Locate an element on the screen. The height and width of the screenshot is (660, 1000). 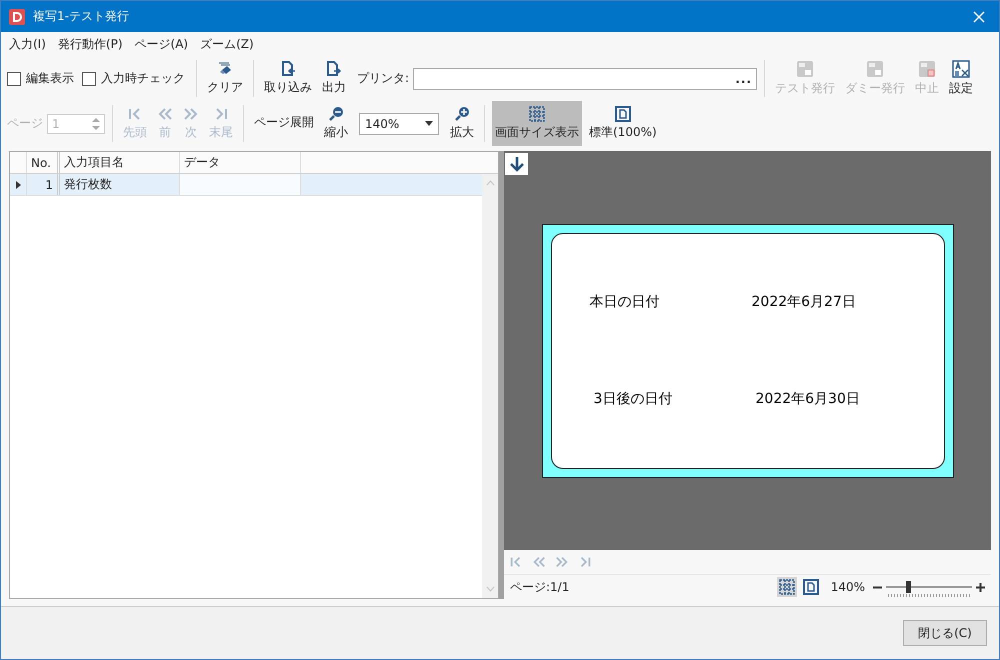
clear-button: クリア is located at coordinates (225, 78).